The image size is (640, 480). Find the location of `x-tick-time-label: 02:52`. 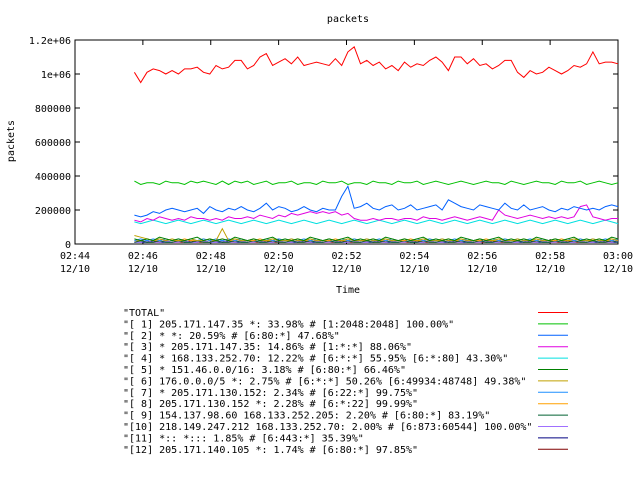

x-tick-time-label: 02:52 is located at coordinates (346, 256).